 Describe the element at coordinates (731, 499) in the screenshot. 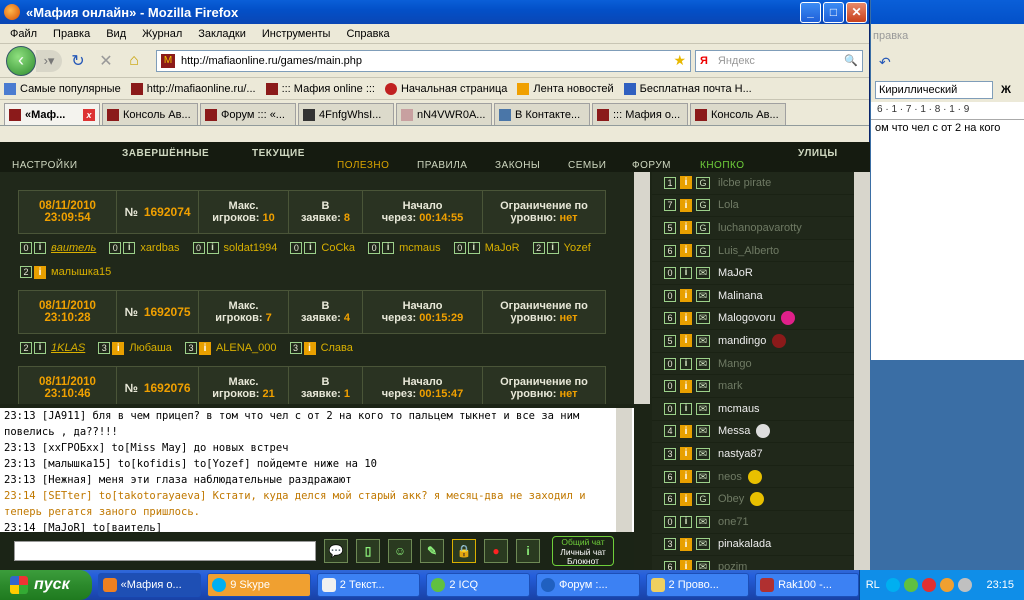

I see `player-name: Obey` at that location.